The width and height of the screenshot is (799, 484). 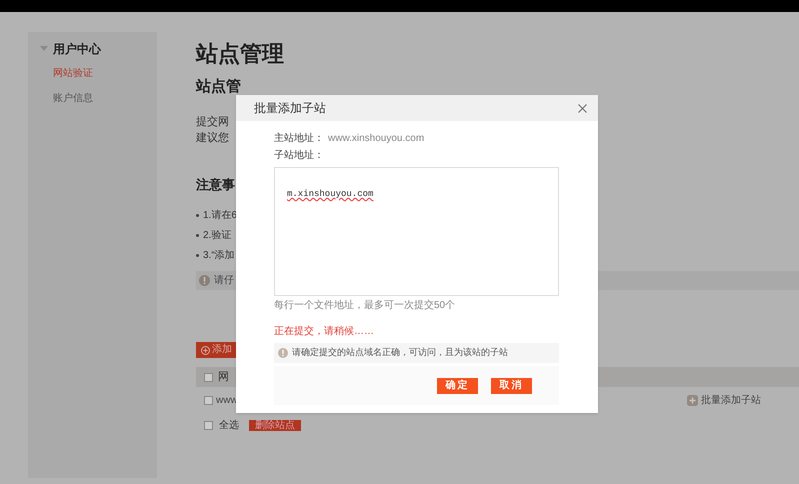 I want to click on plus-circle-icon, so click(x=205, y=350).